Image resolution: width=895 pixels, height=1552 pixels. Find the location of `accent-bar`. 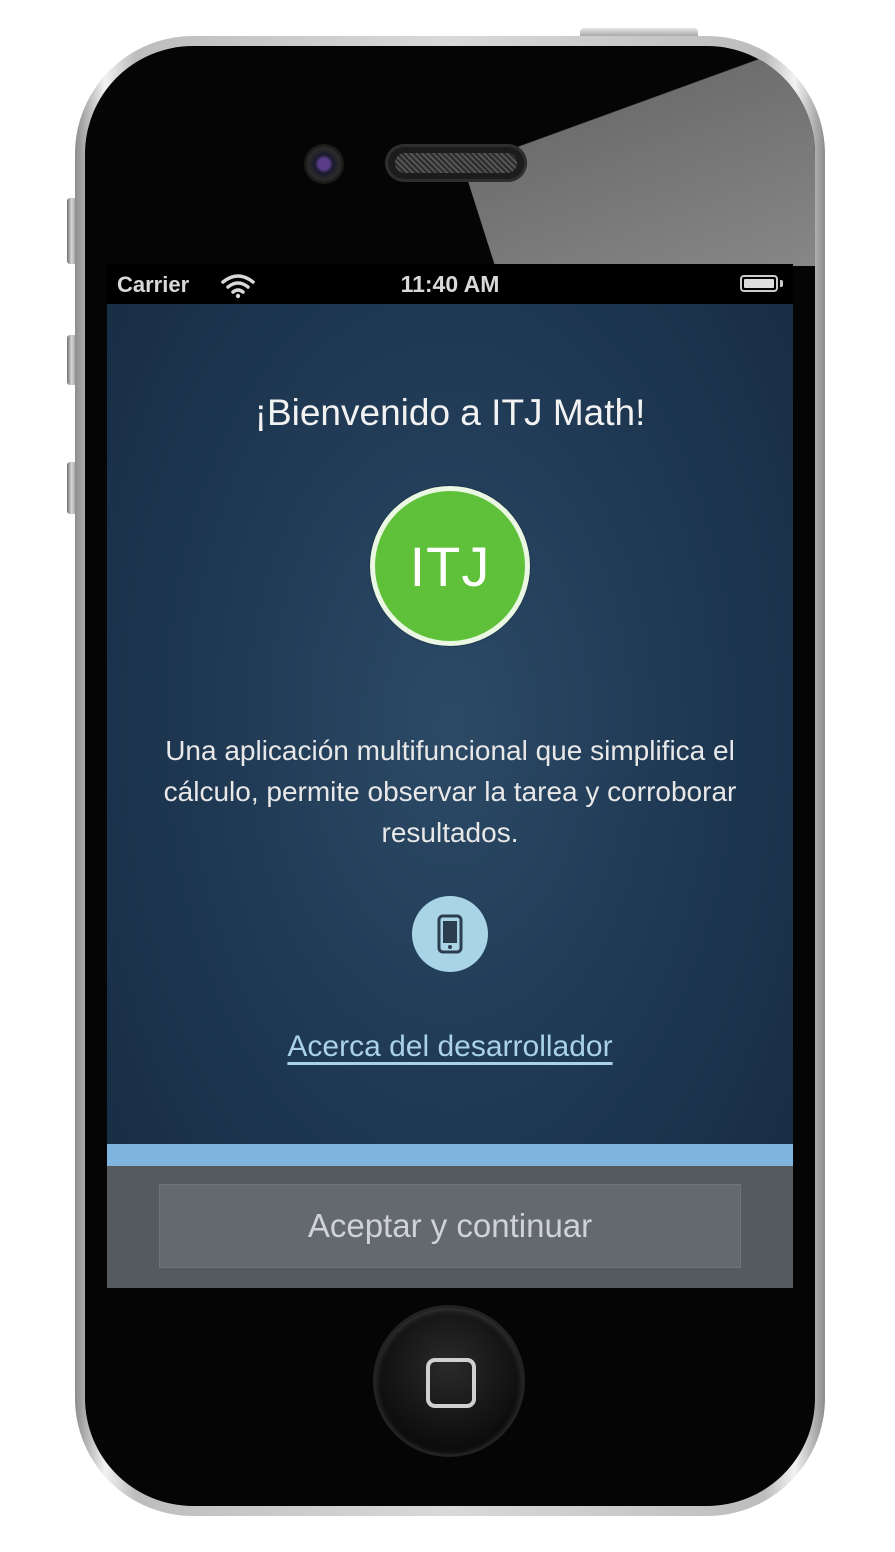

accent-bar is located at coordinates (450, 1155).